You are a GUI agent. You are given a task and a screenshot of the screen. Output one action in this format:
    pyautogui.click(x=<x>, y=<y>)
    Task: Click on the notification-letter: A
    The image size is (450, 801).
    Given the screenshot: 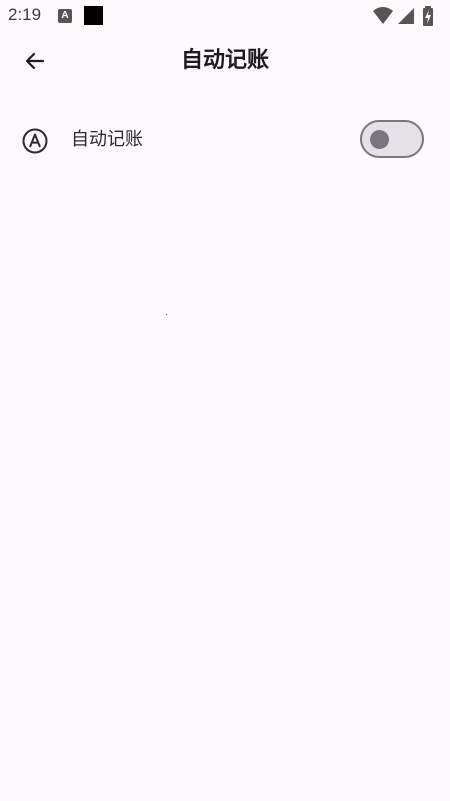 What is the action you would take?
    pyautogui.click(x=65, y=15)
    